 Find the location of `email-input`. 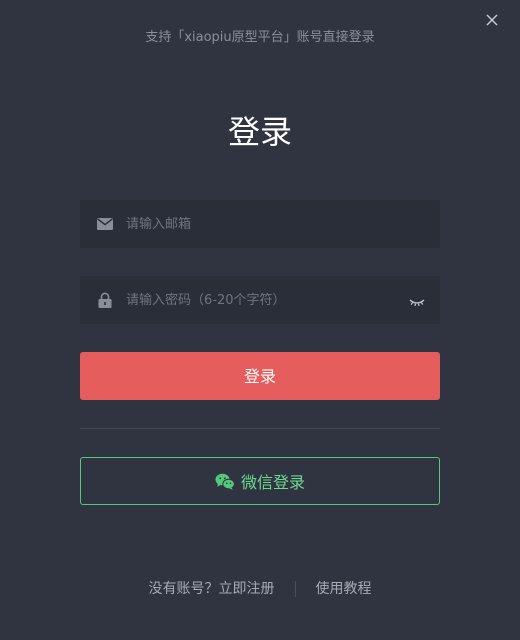

email-input is located at coordinates (261, 224).